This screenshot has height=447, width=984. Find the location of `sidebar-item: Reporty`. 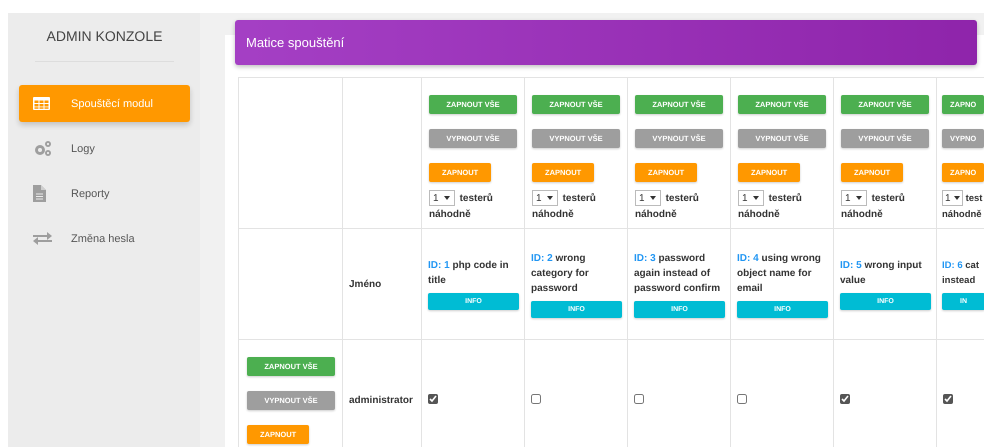

sidebar-item: Reporty is located at coordinates (104, 193).